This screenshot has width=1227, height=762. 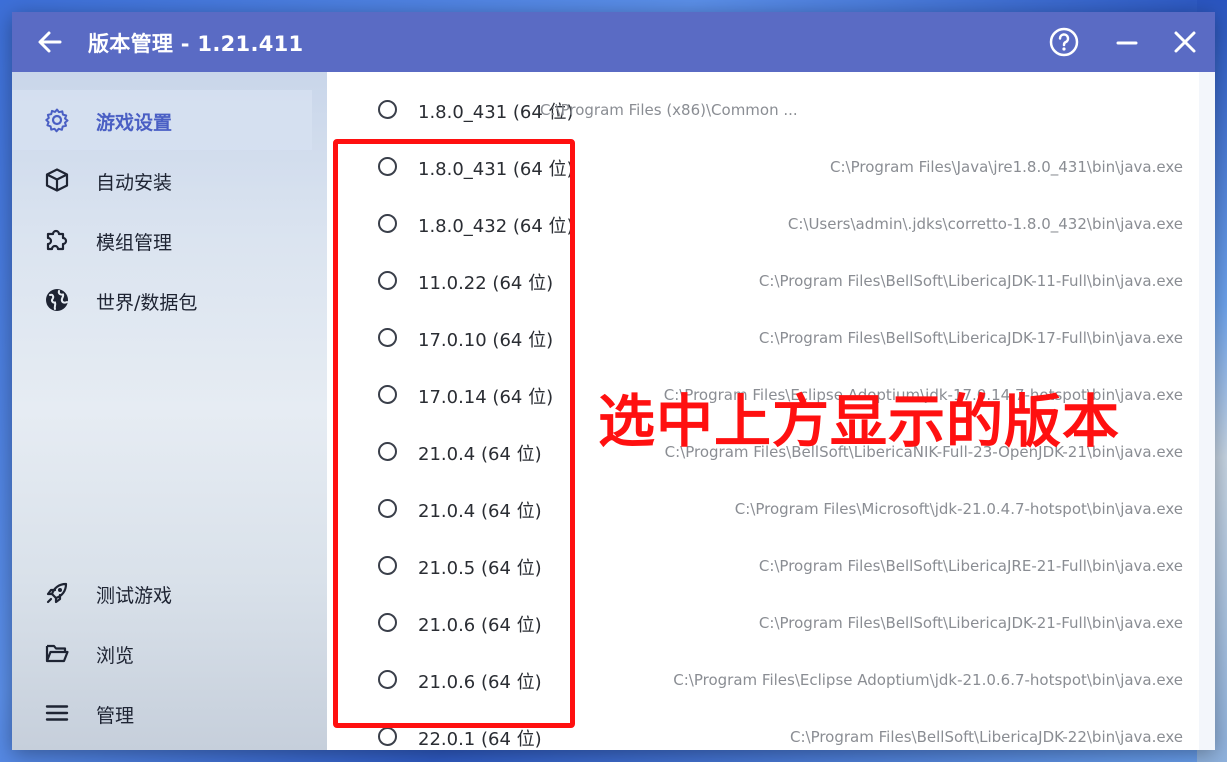 I want to click on sidebar-item-manage: 管理, so click(x=162, y=713).